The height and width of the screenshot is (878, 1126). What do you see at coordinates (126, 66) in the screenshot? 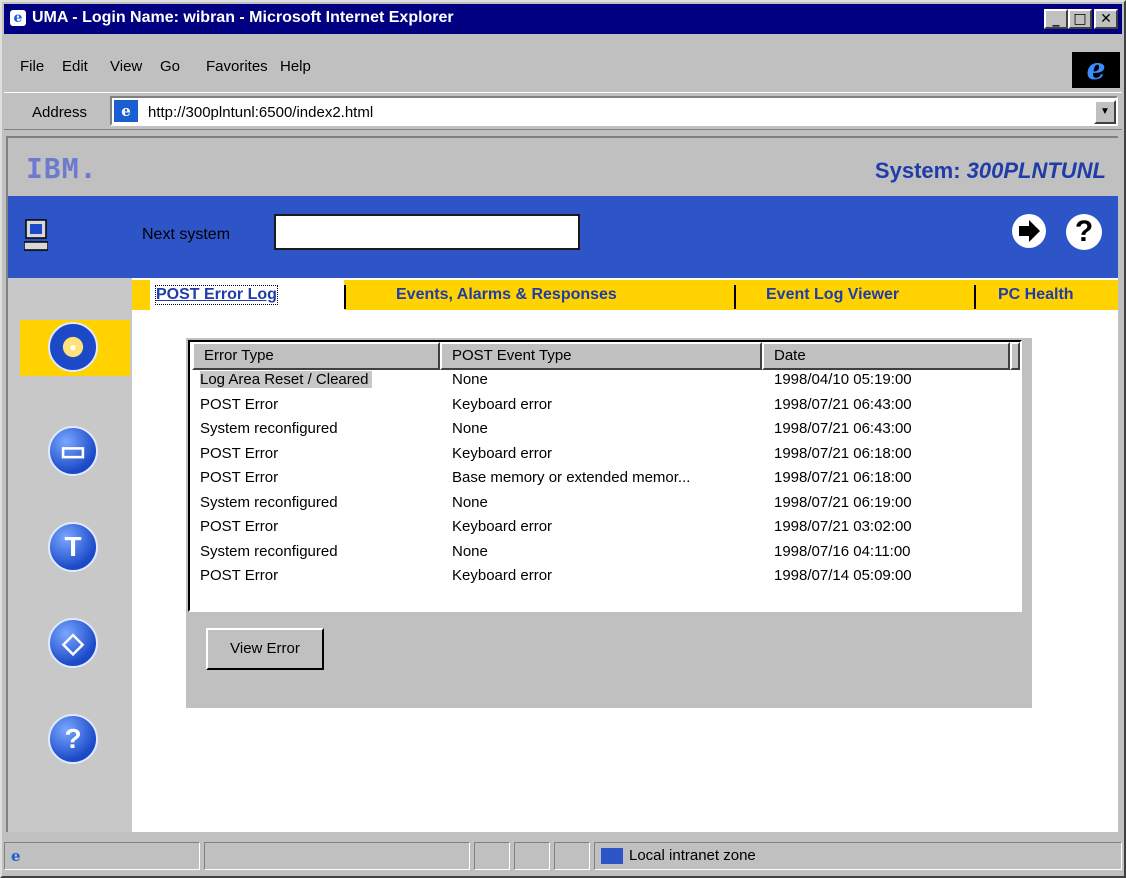
I see `menu-view: View` at bounding box center [126, 66].